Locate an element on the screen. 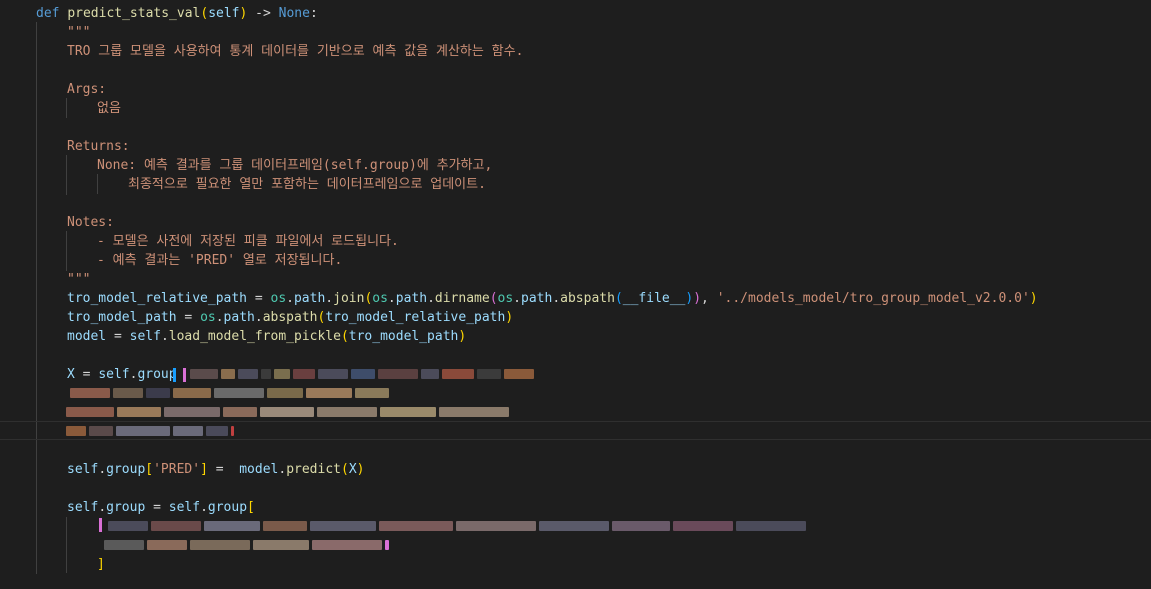 Image resolution: width=1151 pixels, height=589 pixels. code-line-group-filter: self.group = self.group[ is located at coordinates (161, 507).